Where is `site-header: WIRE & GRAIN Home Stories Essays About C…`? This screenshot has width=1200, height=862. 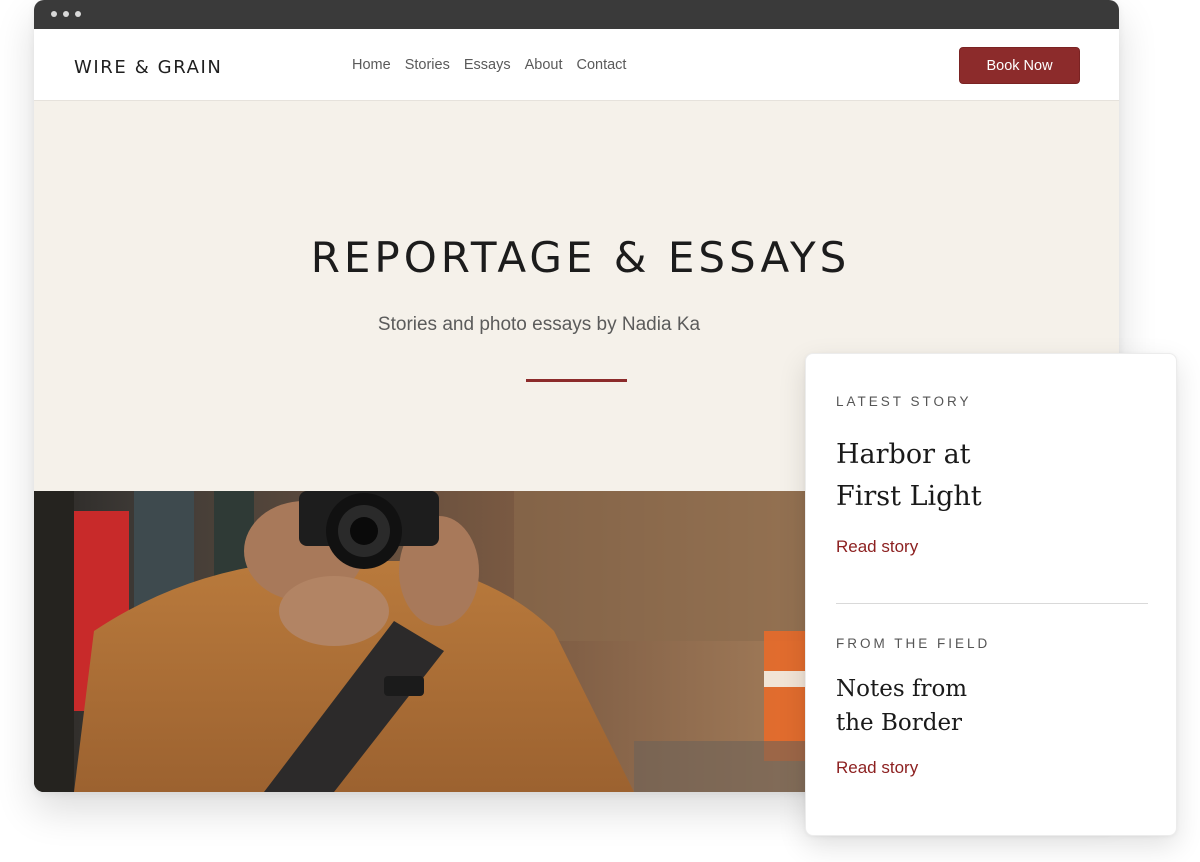
site-header: WIRE & GRAIN Home Stories Essays About C… is located at coordinates (576, 65).